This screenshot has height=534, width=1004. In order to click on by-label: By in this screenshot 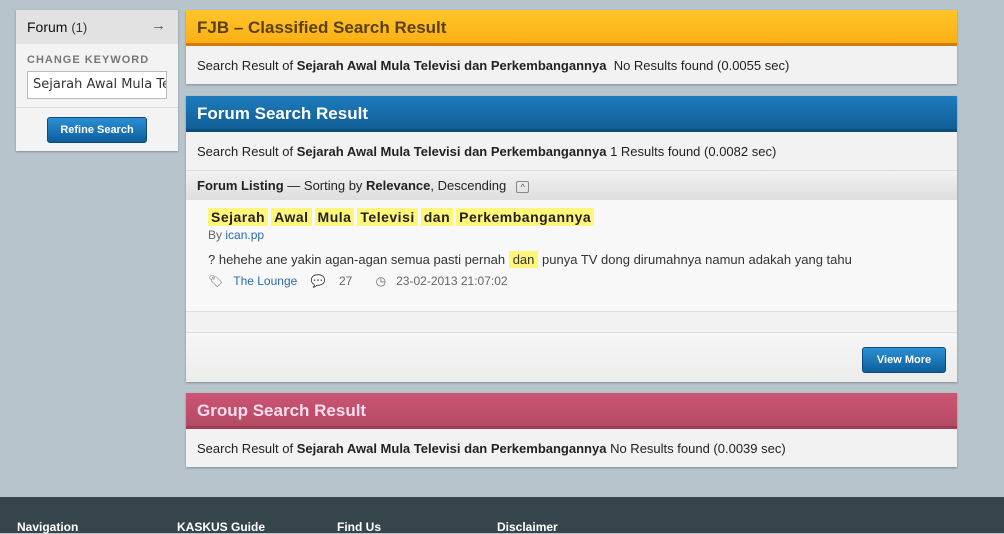, I will do `click(215, 235)`.